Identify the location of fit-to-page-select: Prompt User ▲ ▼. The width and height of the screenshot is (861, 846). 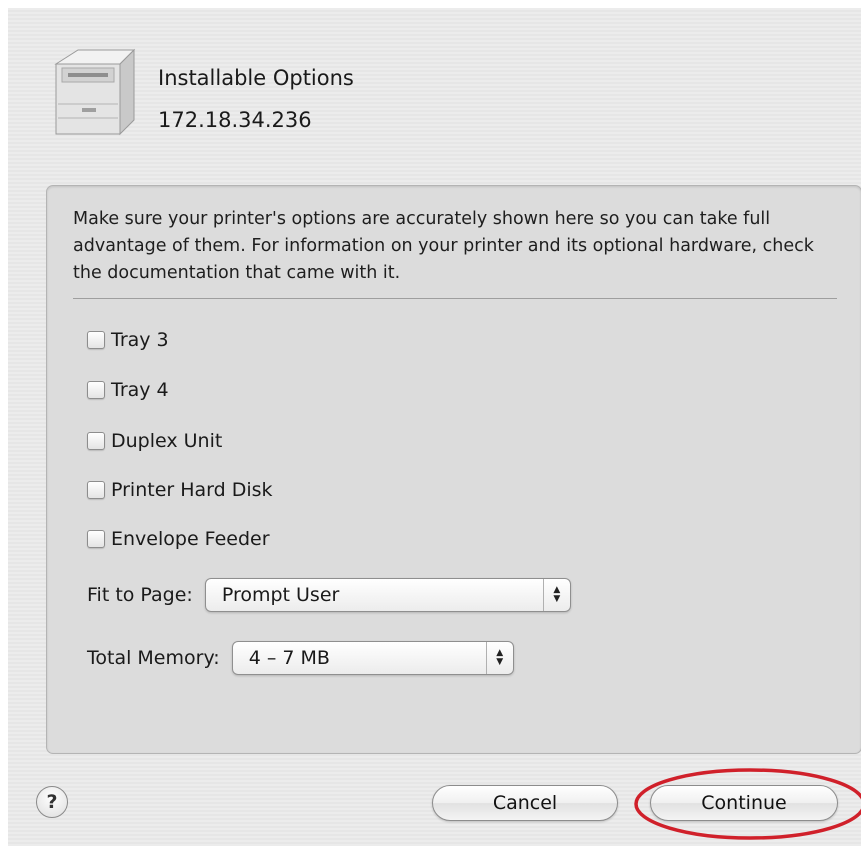
(387, 595).